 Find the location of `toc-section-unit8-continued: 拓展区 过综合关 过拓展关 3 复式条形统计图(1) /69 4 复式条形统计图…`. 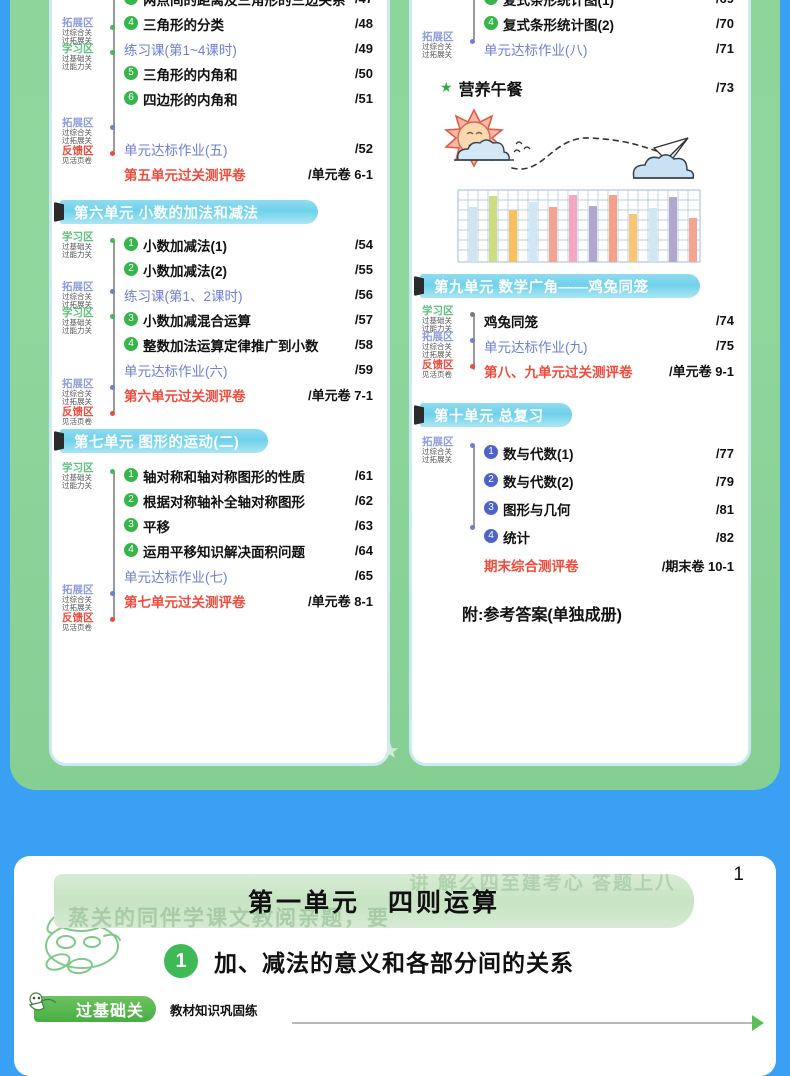

toc-section-unit8-continued: 拓展区 过综合关 过拓展关 3 复式条形统计图(1) /69 4 复式条形统计图… is located at coordinates (580, 30).